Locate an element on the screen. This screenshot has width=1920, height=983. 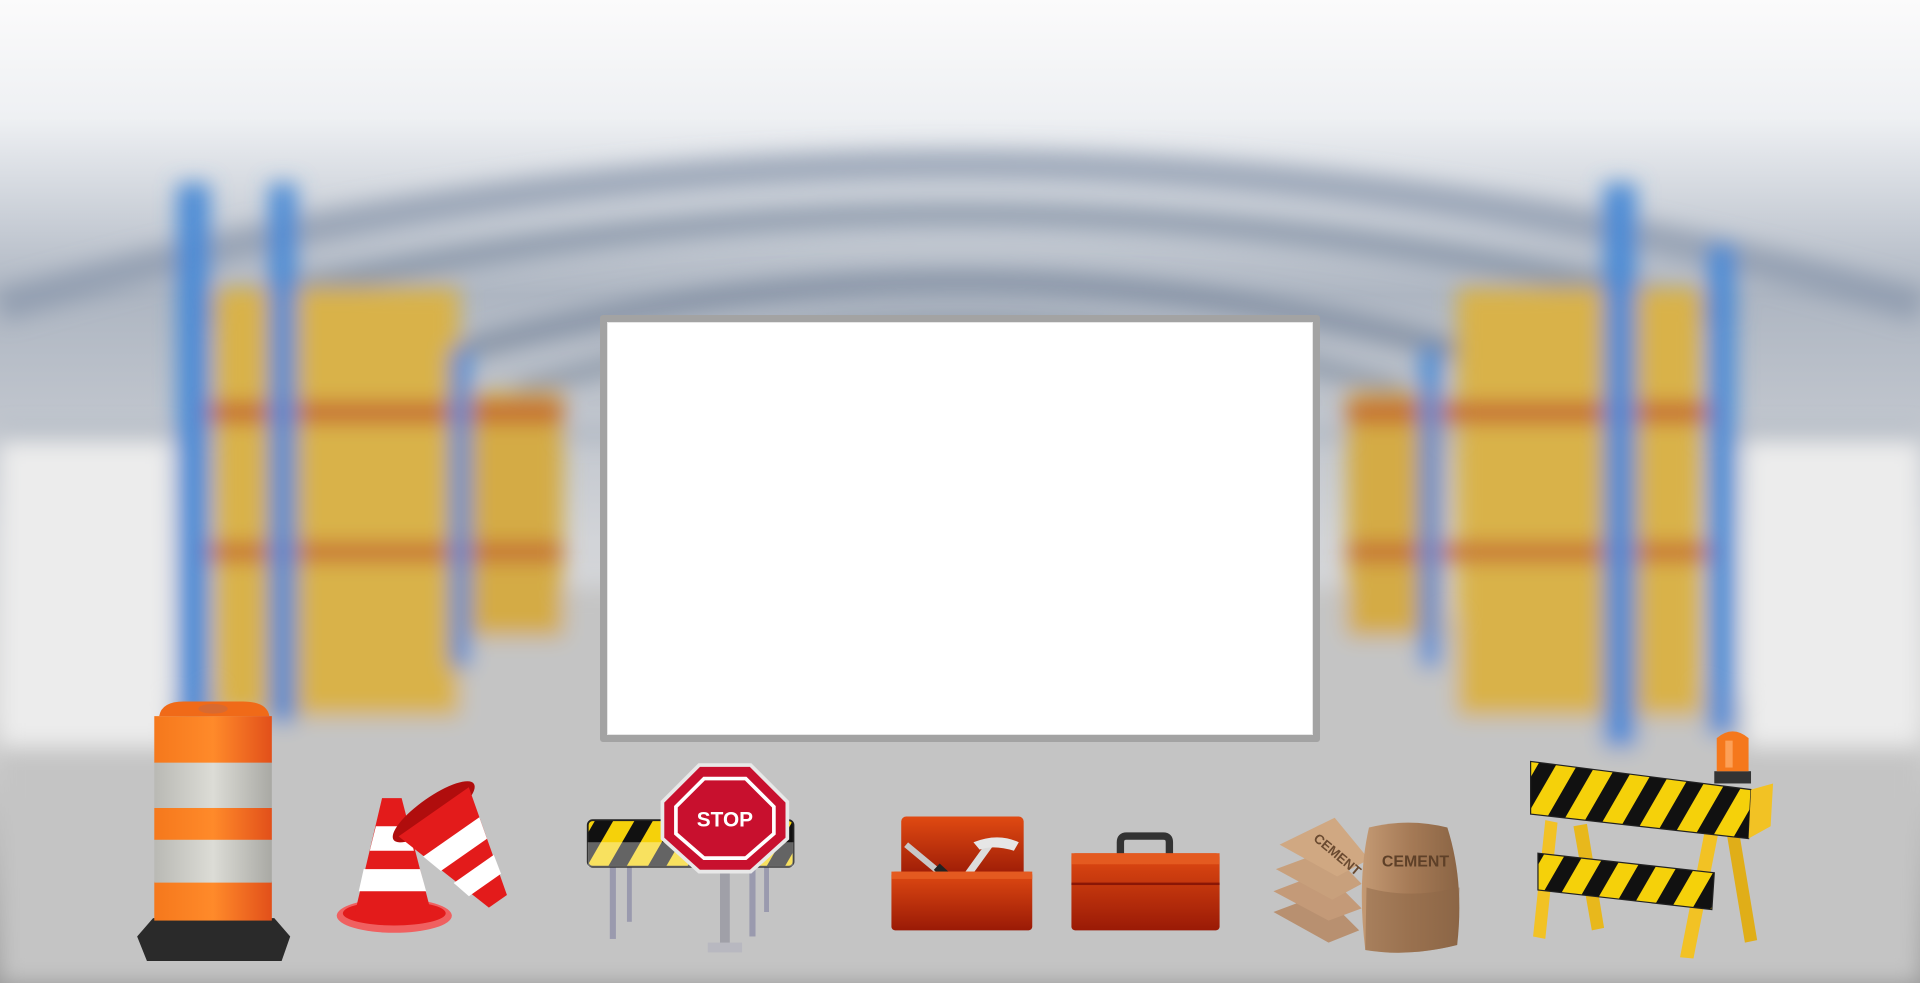
stop-sign-text: STOP is located at coordinates (725, 819).